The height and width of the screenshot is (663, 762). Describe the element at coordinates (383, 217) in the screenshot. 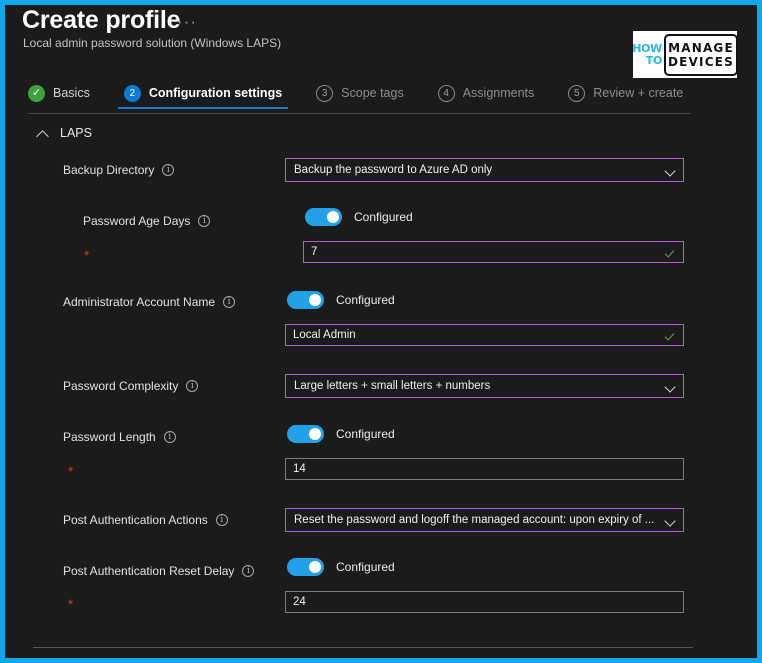

I see `password-age-days-toggle-label: Configured` at that location.